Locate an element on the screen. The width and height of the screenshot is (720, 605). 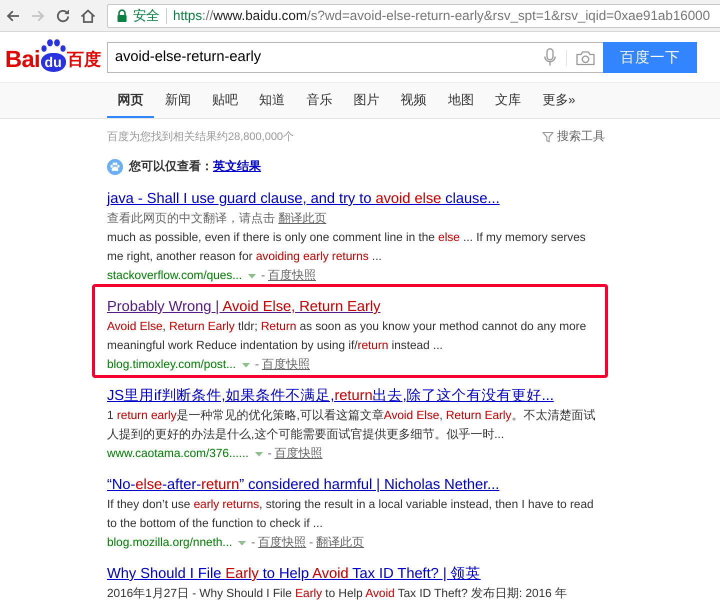
result-action-link: 翻译此页 is located at coordinates (340, 542).